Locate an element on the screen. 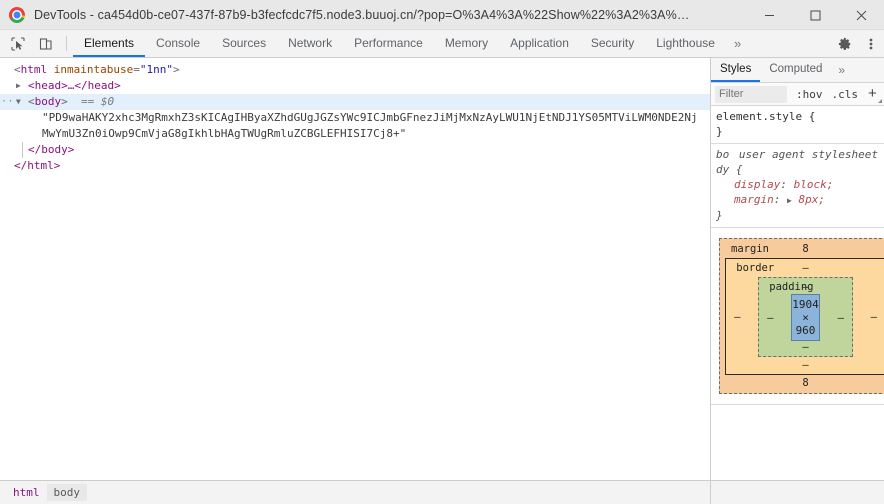 Image resolution: width=884 pixels, height=504 pixels. head-expand-arrow-icon: ▶ is located at coordinates (21, 86).